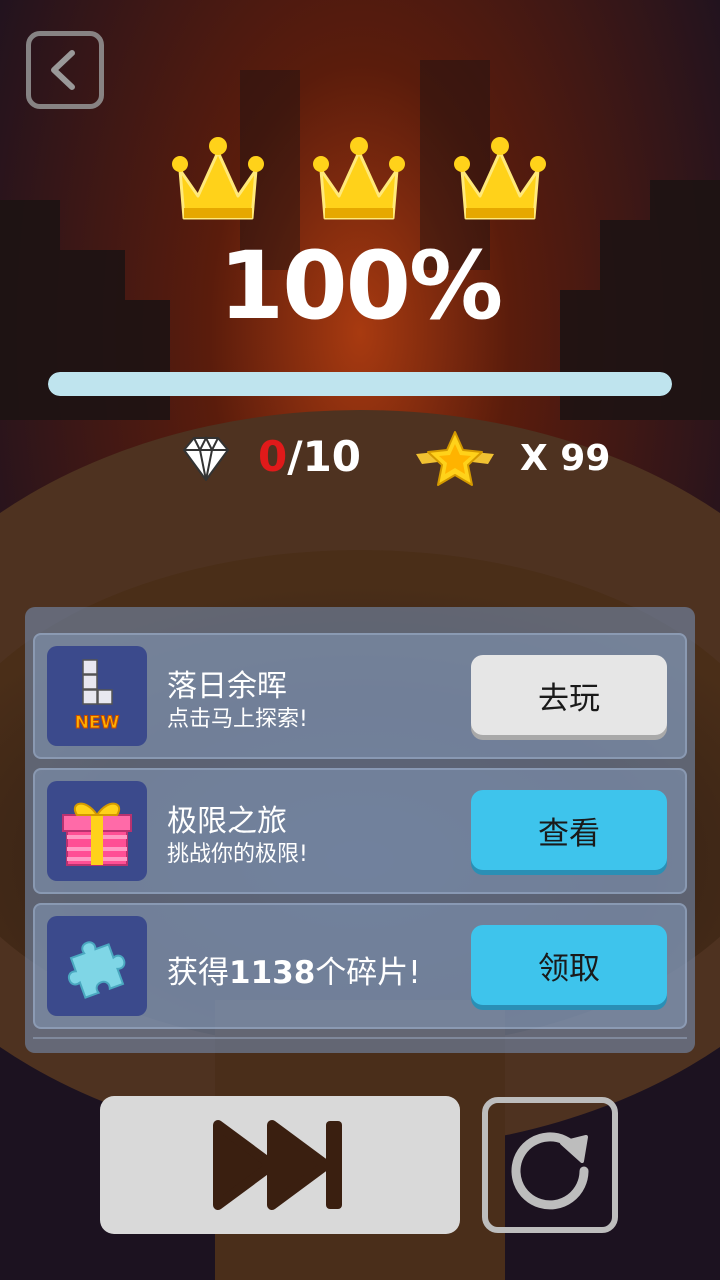 This screenshot has height=1280, width=720. I want to click on fast-forward-icon, so click(277, 1165).